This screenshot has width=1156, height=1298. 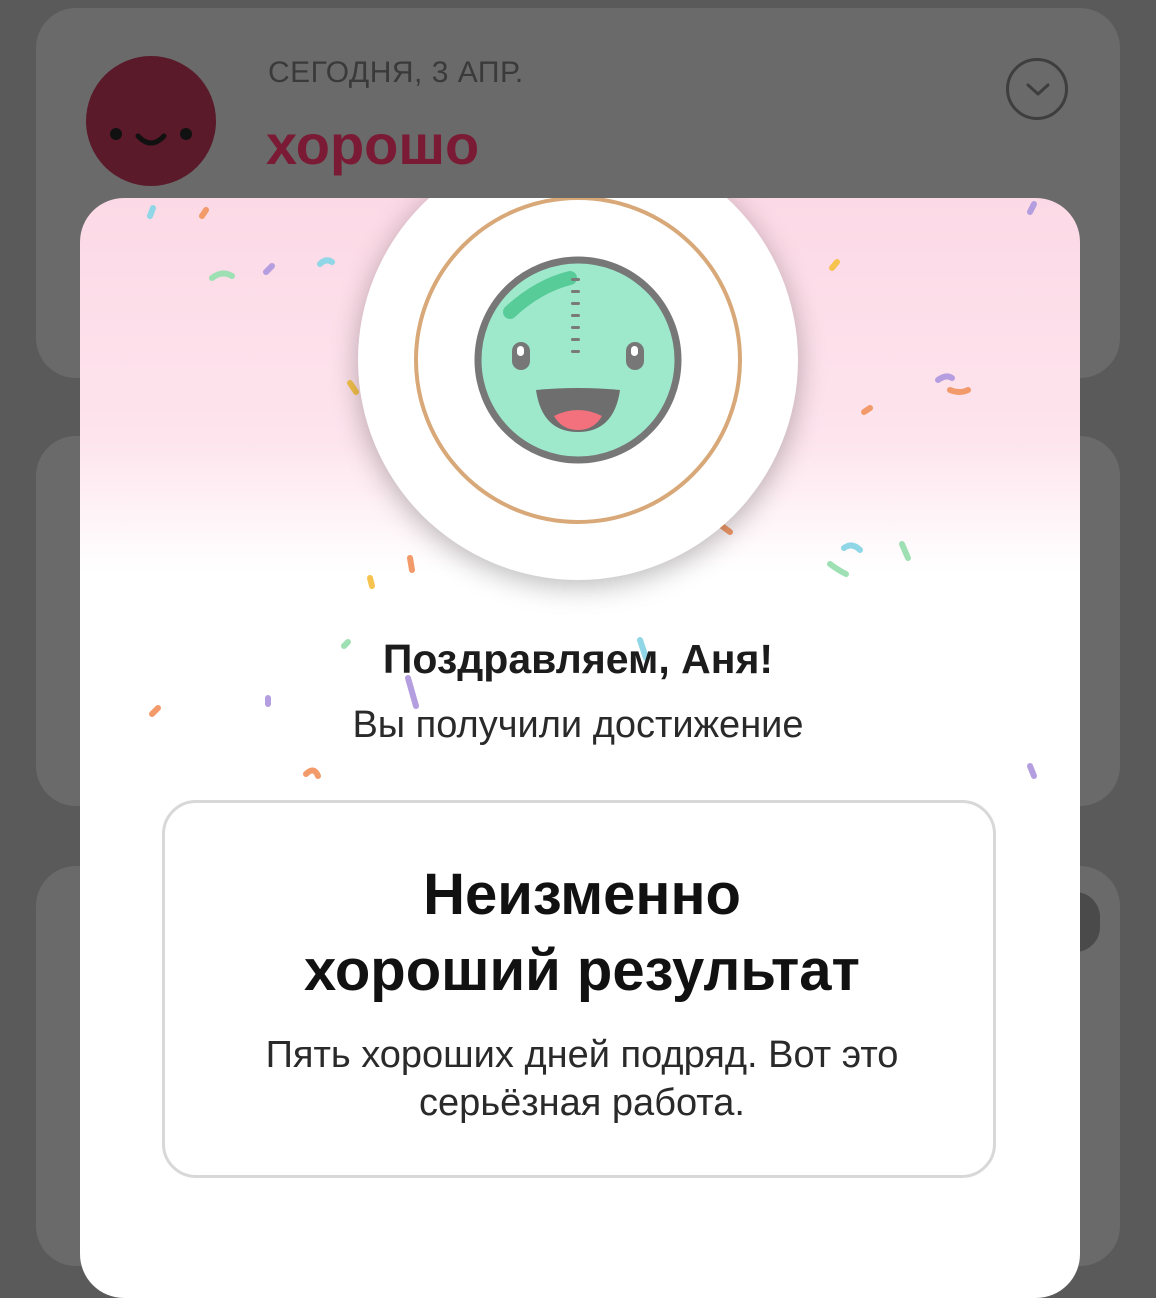 I want to click on entry-date: СЕГОДНЯ, 3 АПР., so click(x=396, y=72).